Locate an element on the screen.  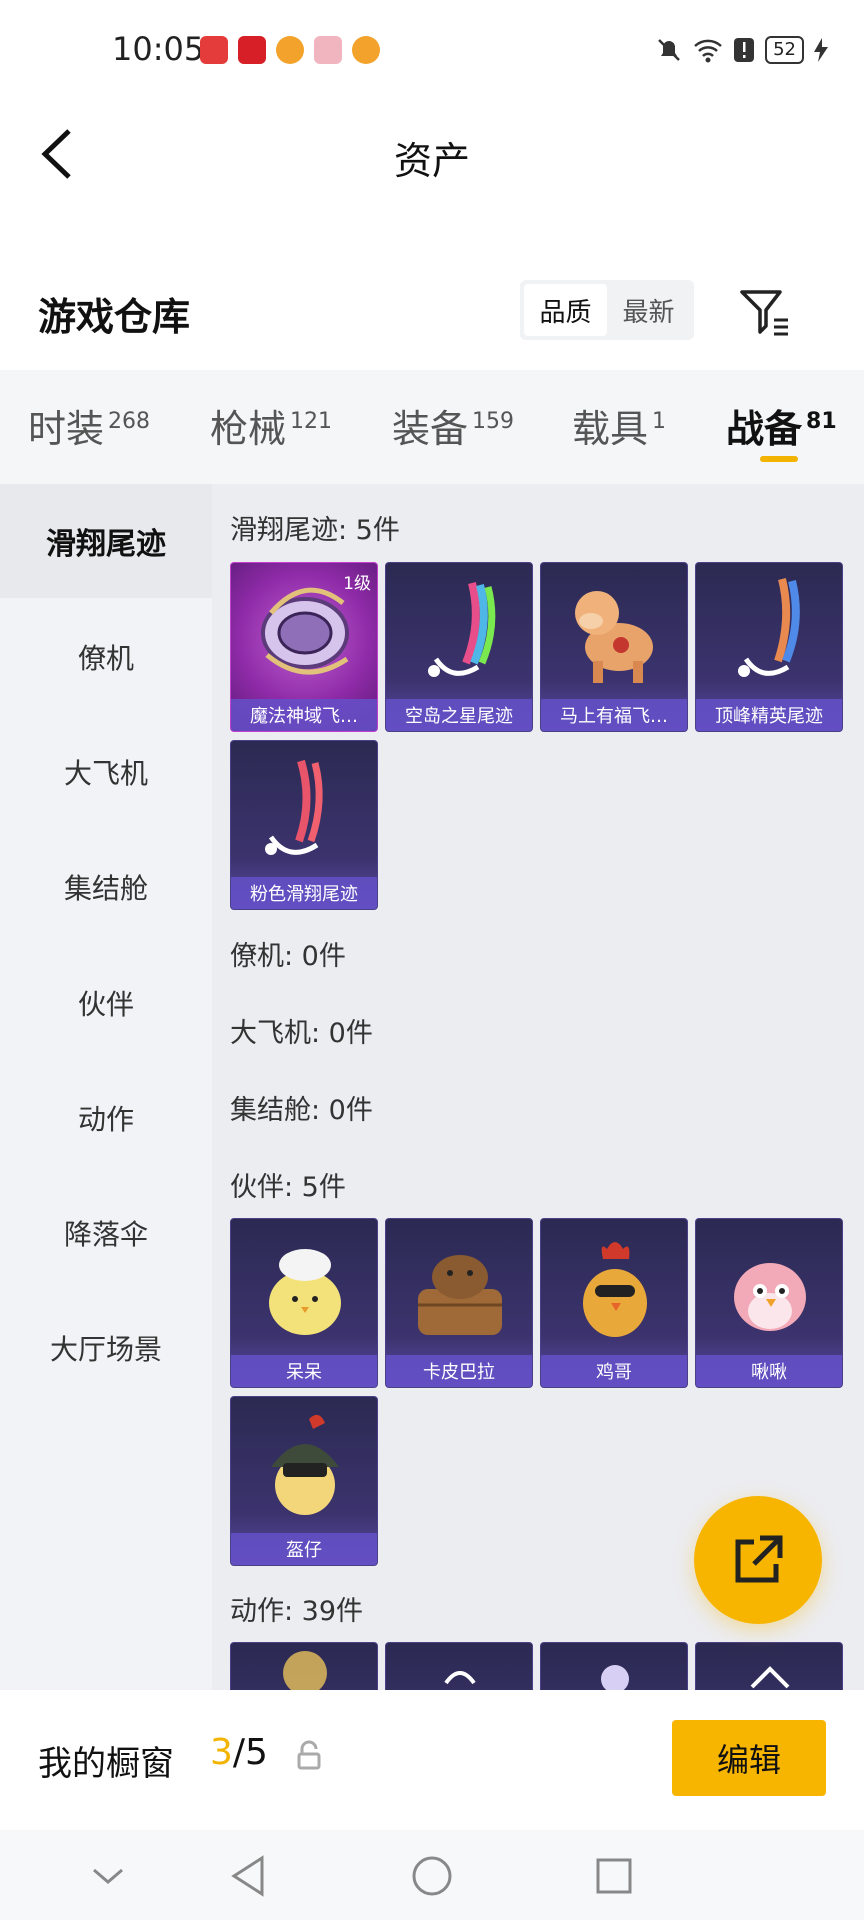
item-name: 呆呆 is located at coordinates (304, 1371).